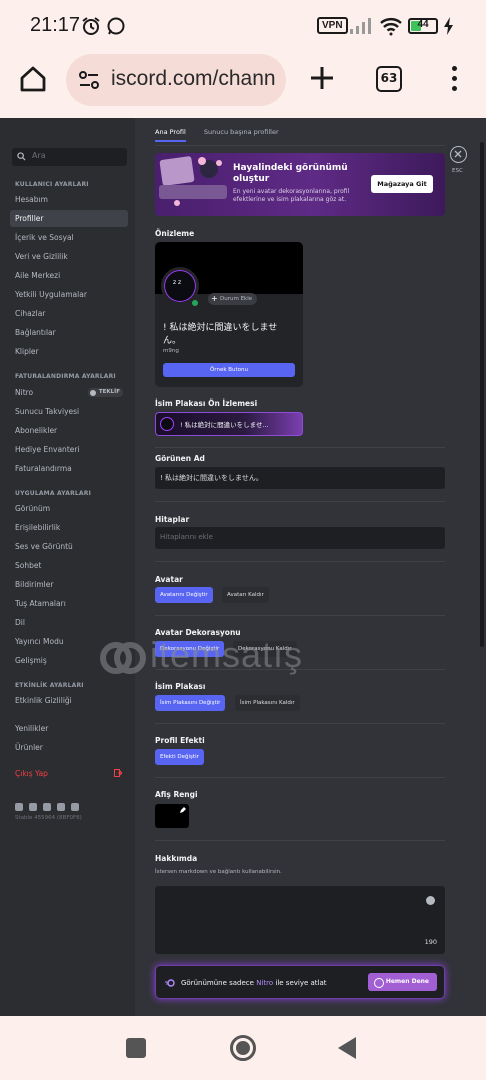 Image resolution: width=486 pixels, height=1080 pixels. Describe the element at coordinates (206, 403) in the screenshot. I see `nameplate-preview-label: İsim Plakası Ön İzlemesi` at that location.